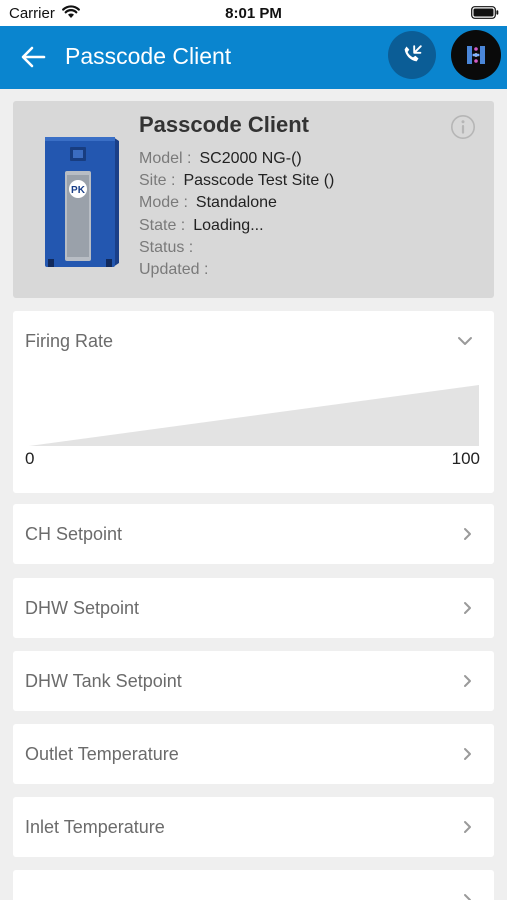  Describe the element at coordinates (224, 124) in the screenshot. I see `device-name: Passcode Client` at that location.